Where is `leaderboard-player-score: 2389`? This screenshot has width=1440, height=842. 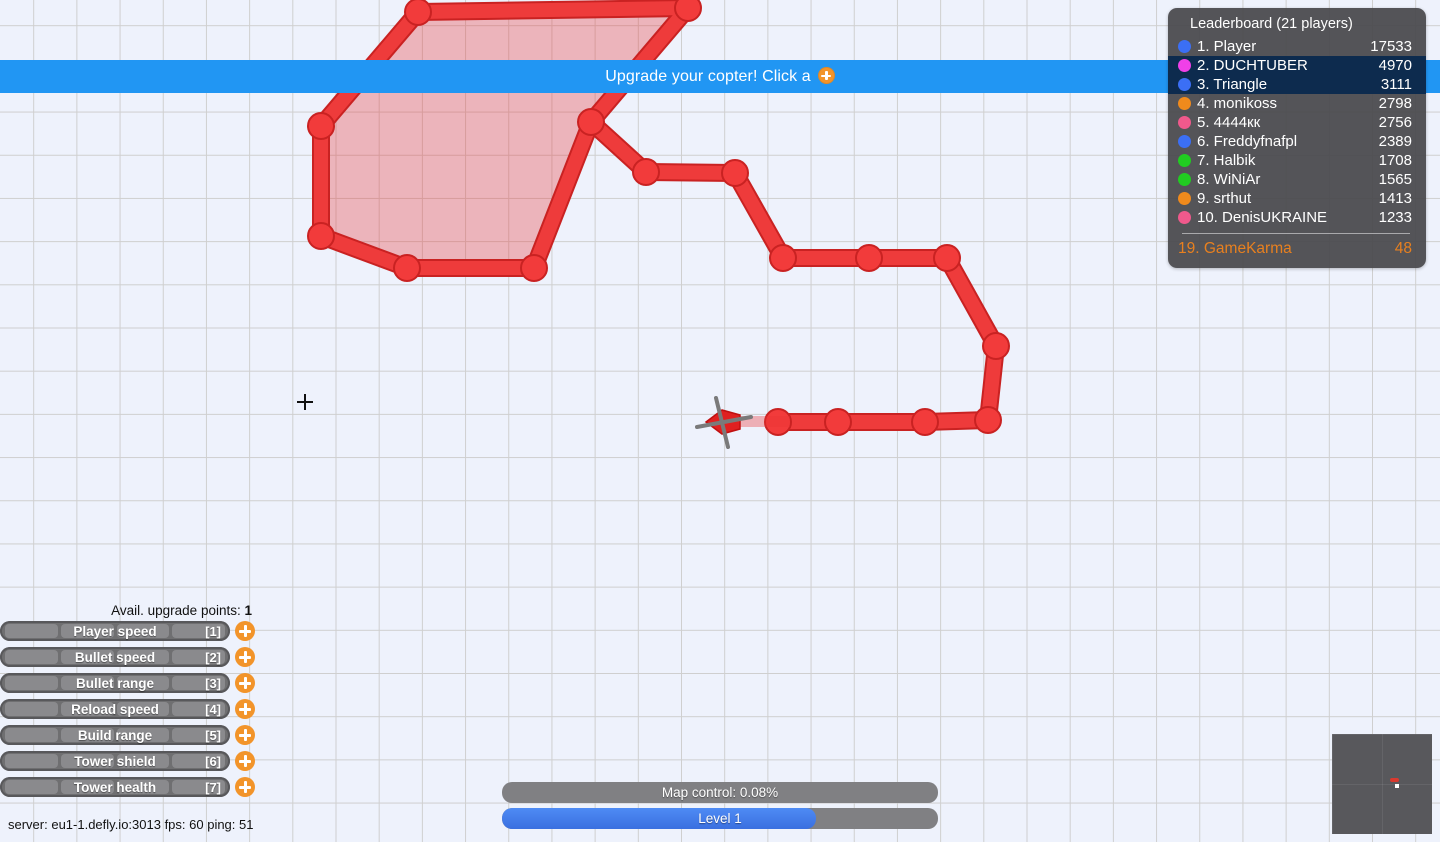
leaderboard-player-score: 2389 is located at coordinates (1395, 141).